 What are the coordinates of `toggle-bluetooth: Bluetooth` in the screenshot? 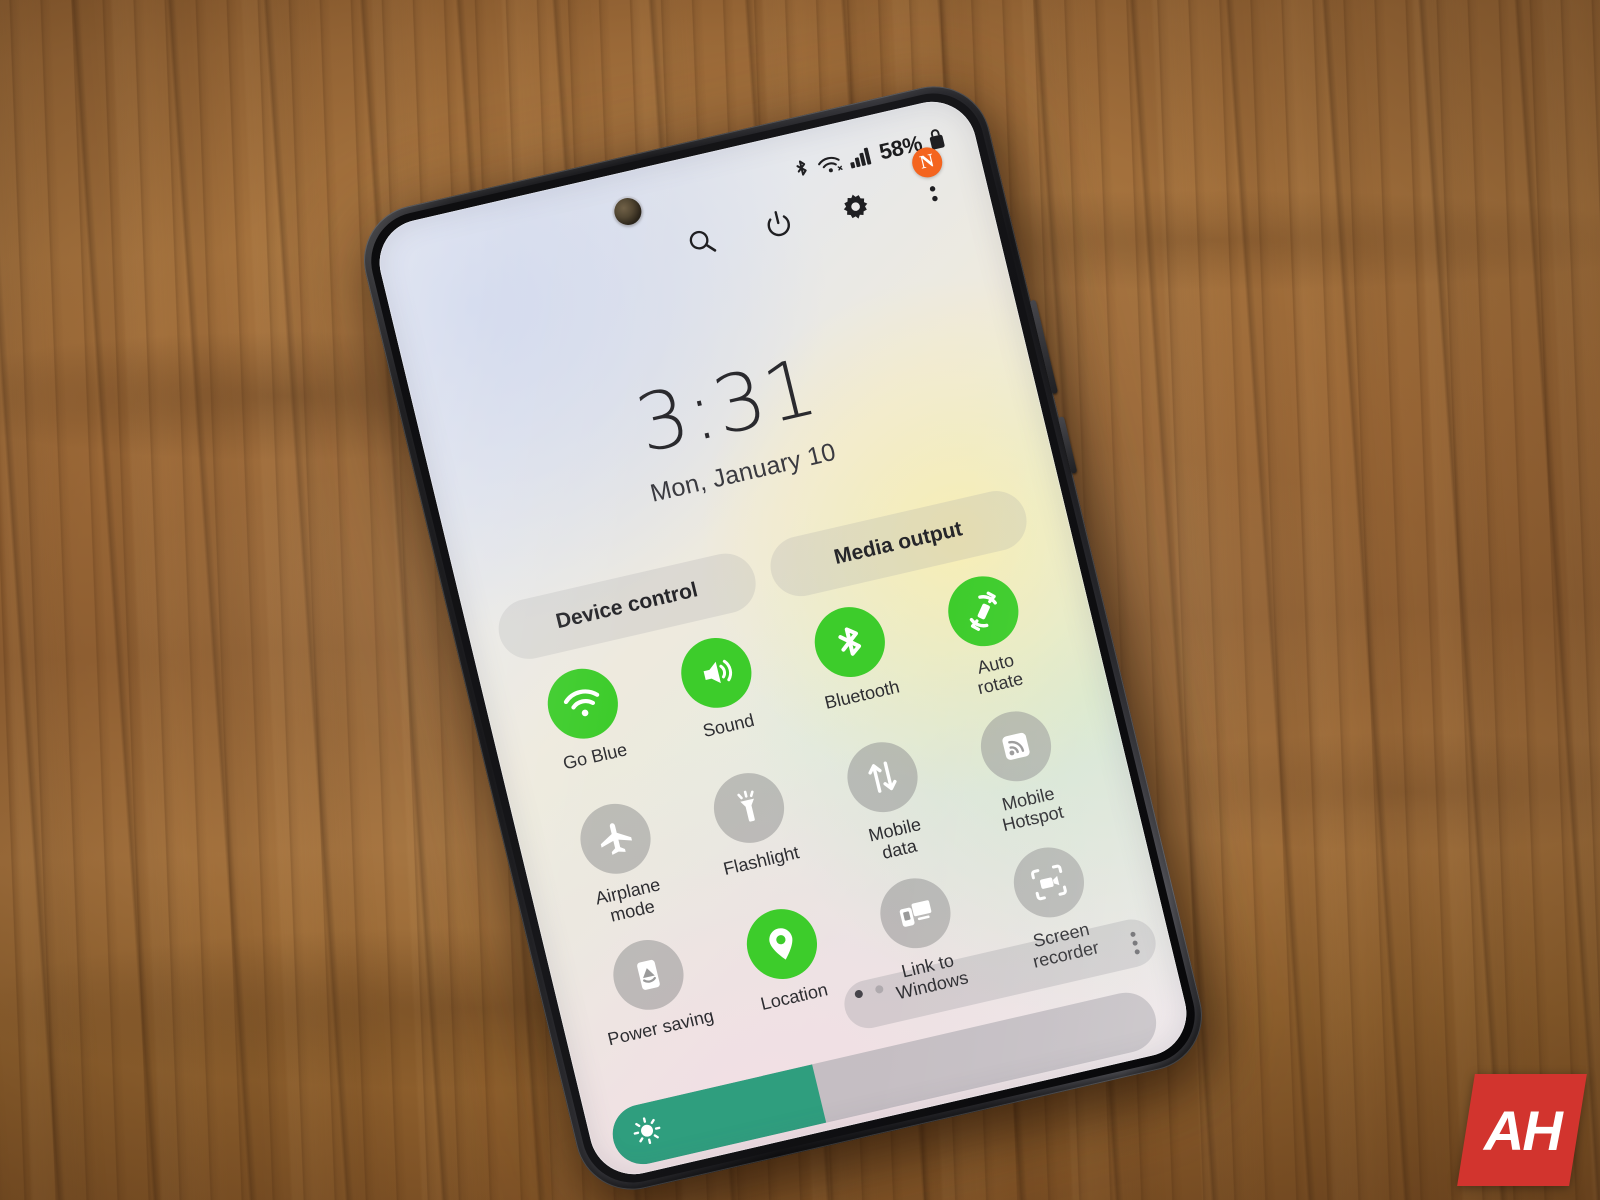 It's located at (855, 666).